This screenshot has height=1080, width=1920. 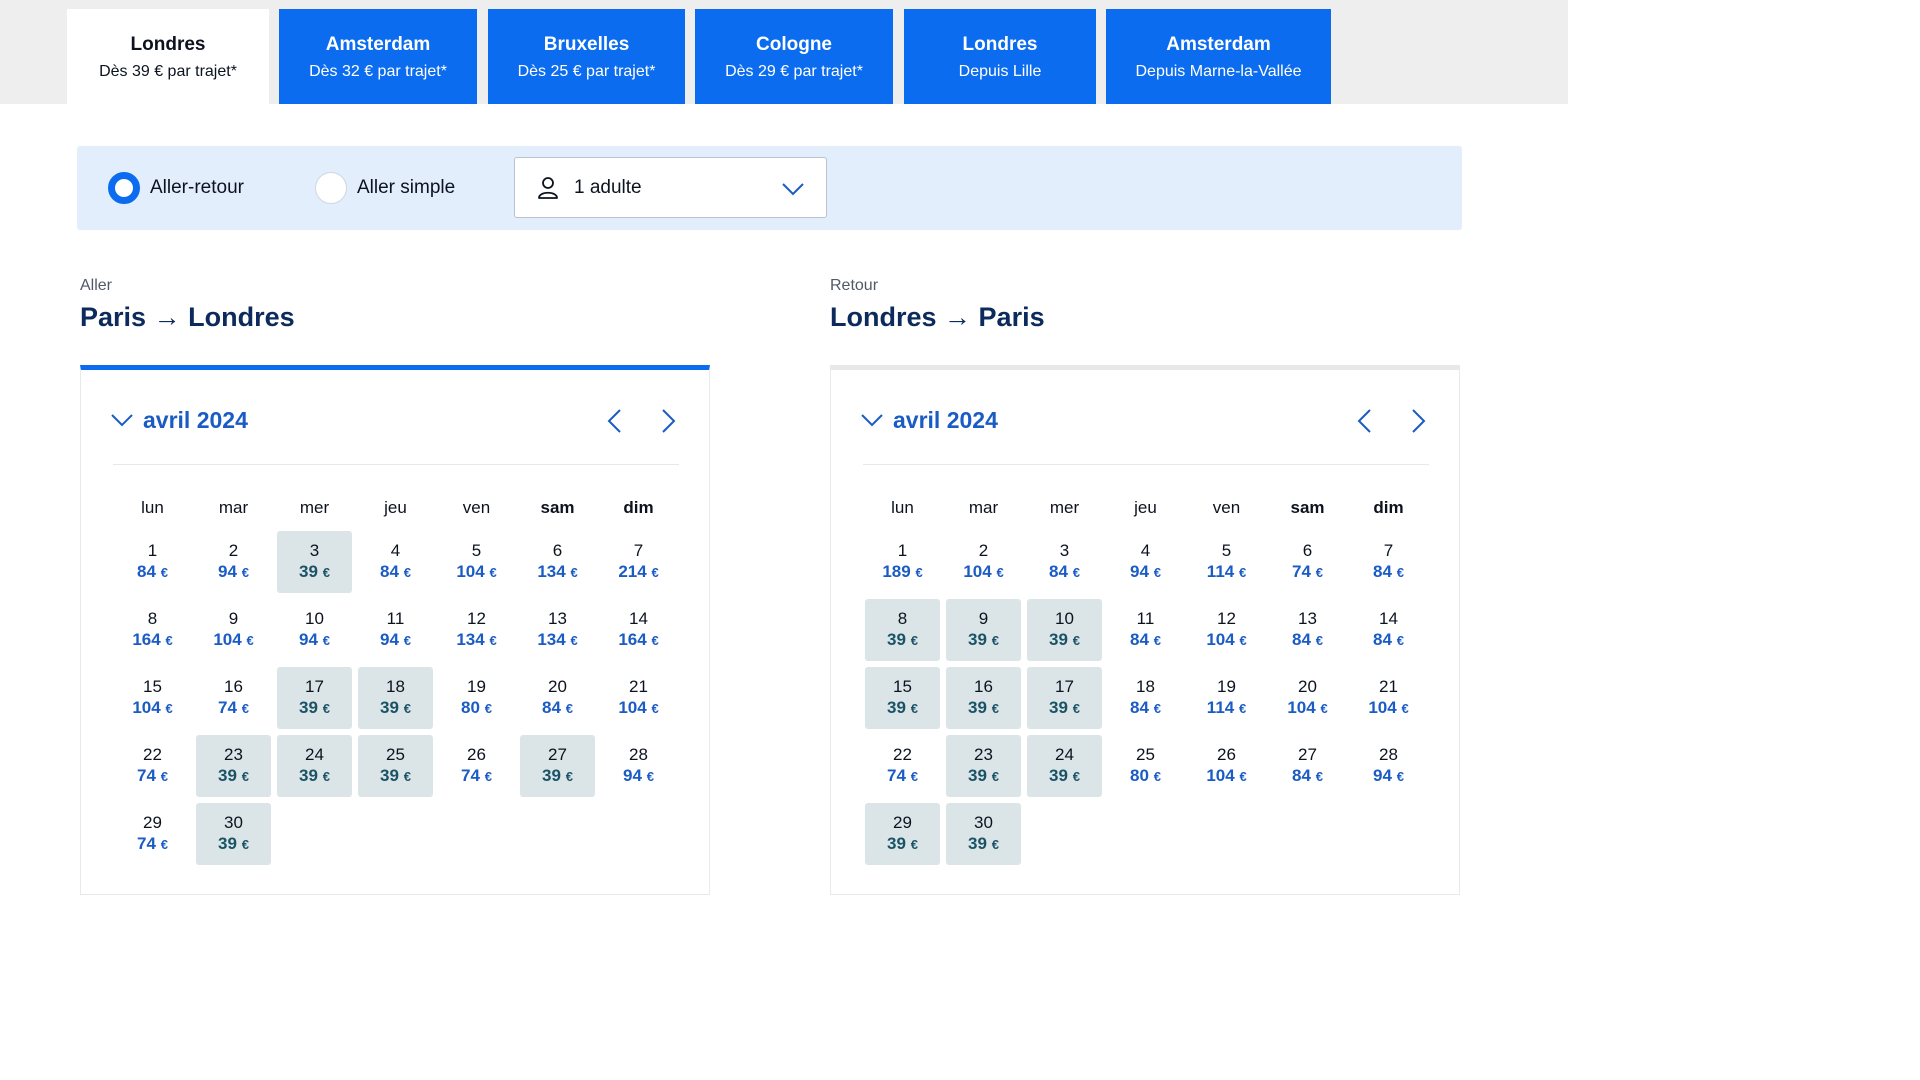 I want to click on day-button: 9 104 €, so click(x=233, y=630).